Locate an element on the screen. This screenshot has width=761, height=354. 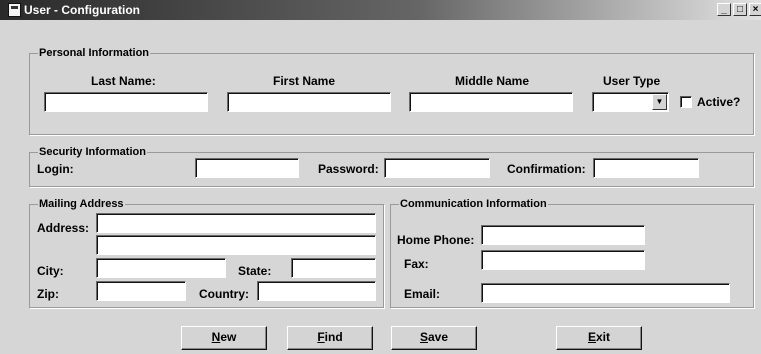
address-line1-input is located at coordinates (236, 223).